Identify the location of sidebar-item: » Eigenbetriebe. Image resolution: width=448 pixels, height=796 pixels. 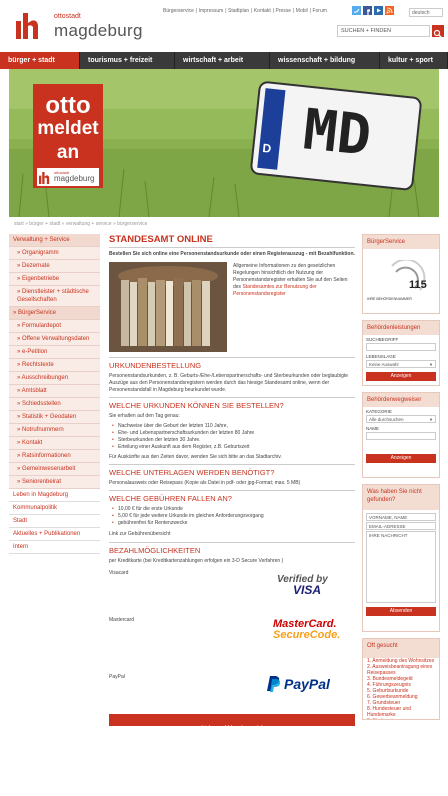
(54, 279).